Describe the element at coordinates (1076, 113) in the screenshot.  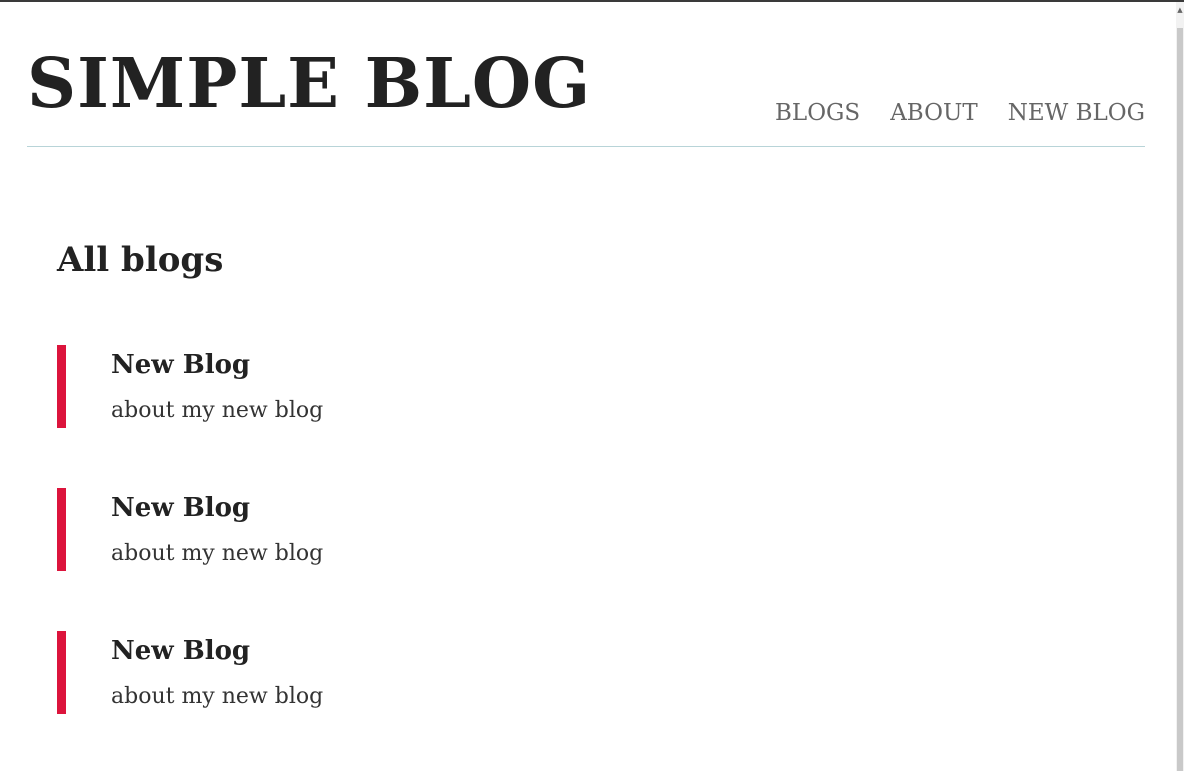
I see `nav-link-new-blog: NEW BLOG` at that location.